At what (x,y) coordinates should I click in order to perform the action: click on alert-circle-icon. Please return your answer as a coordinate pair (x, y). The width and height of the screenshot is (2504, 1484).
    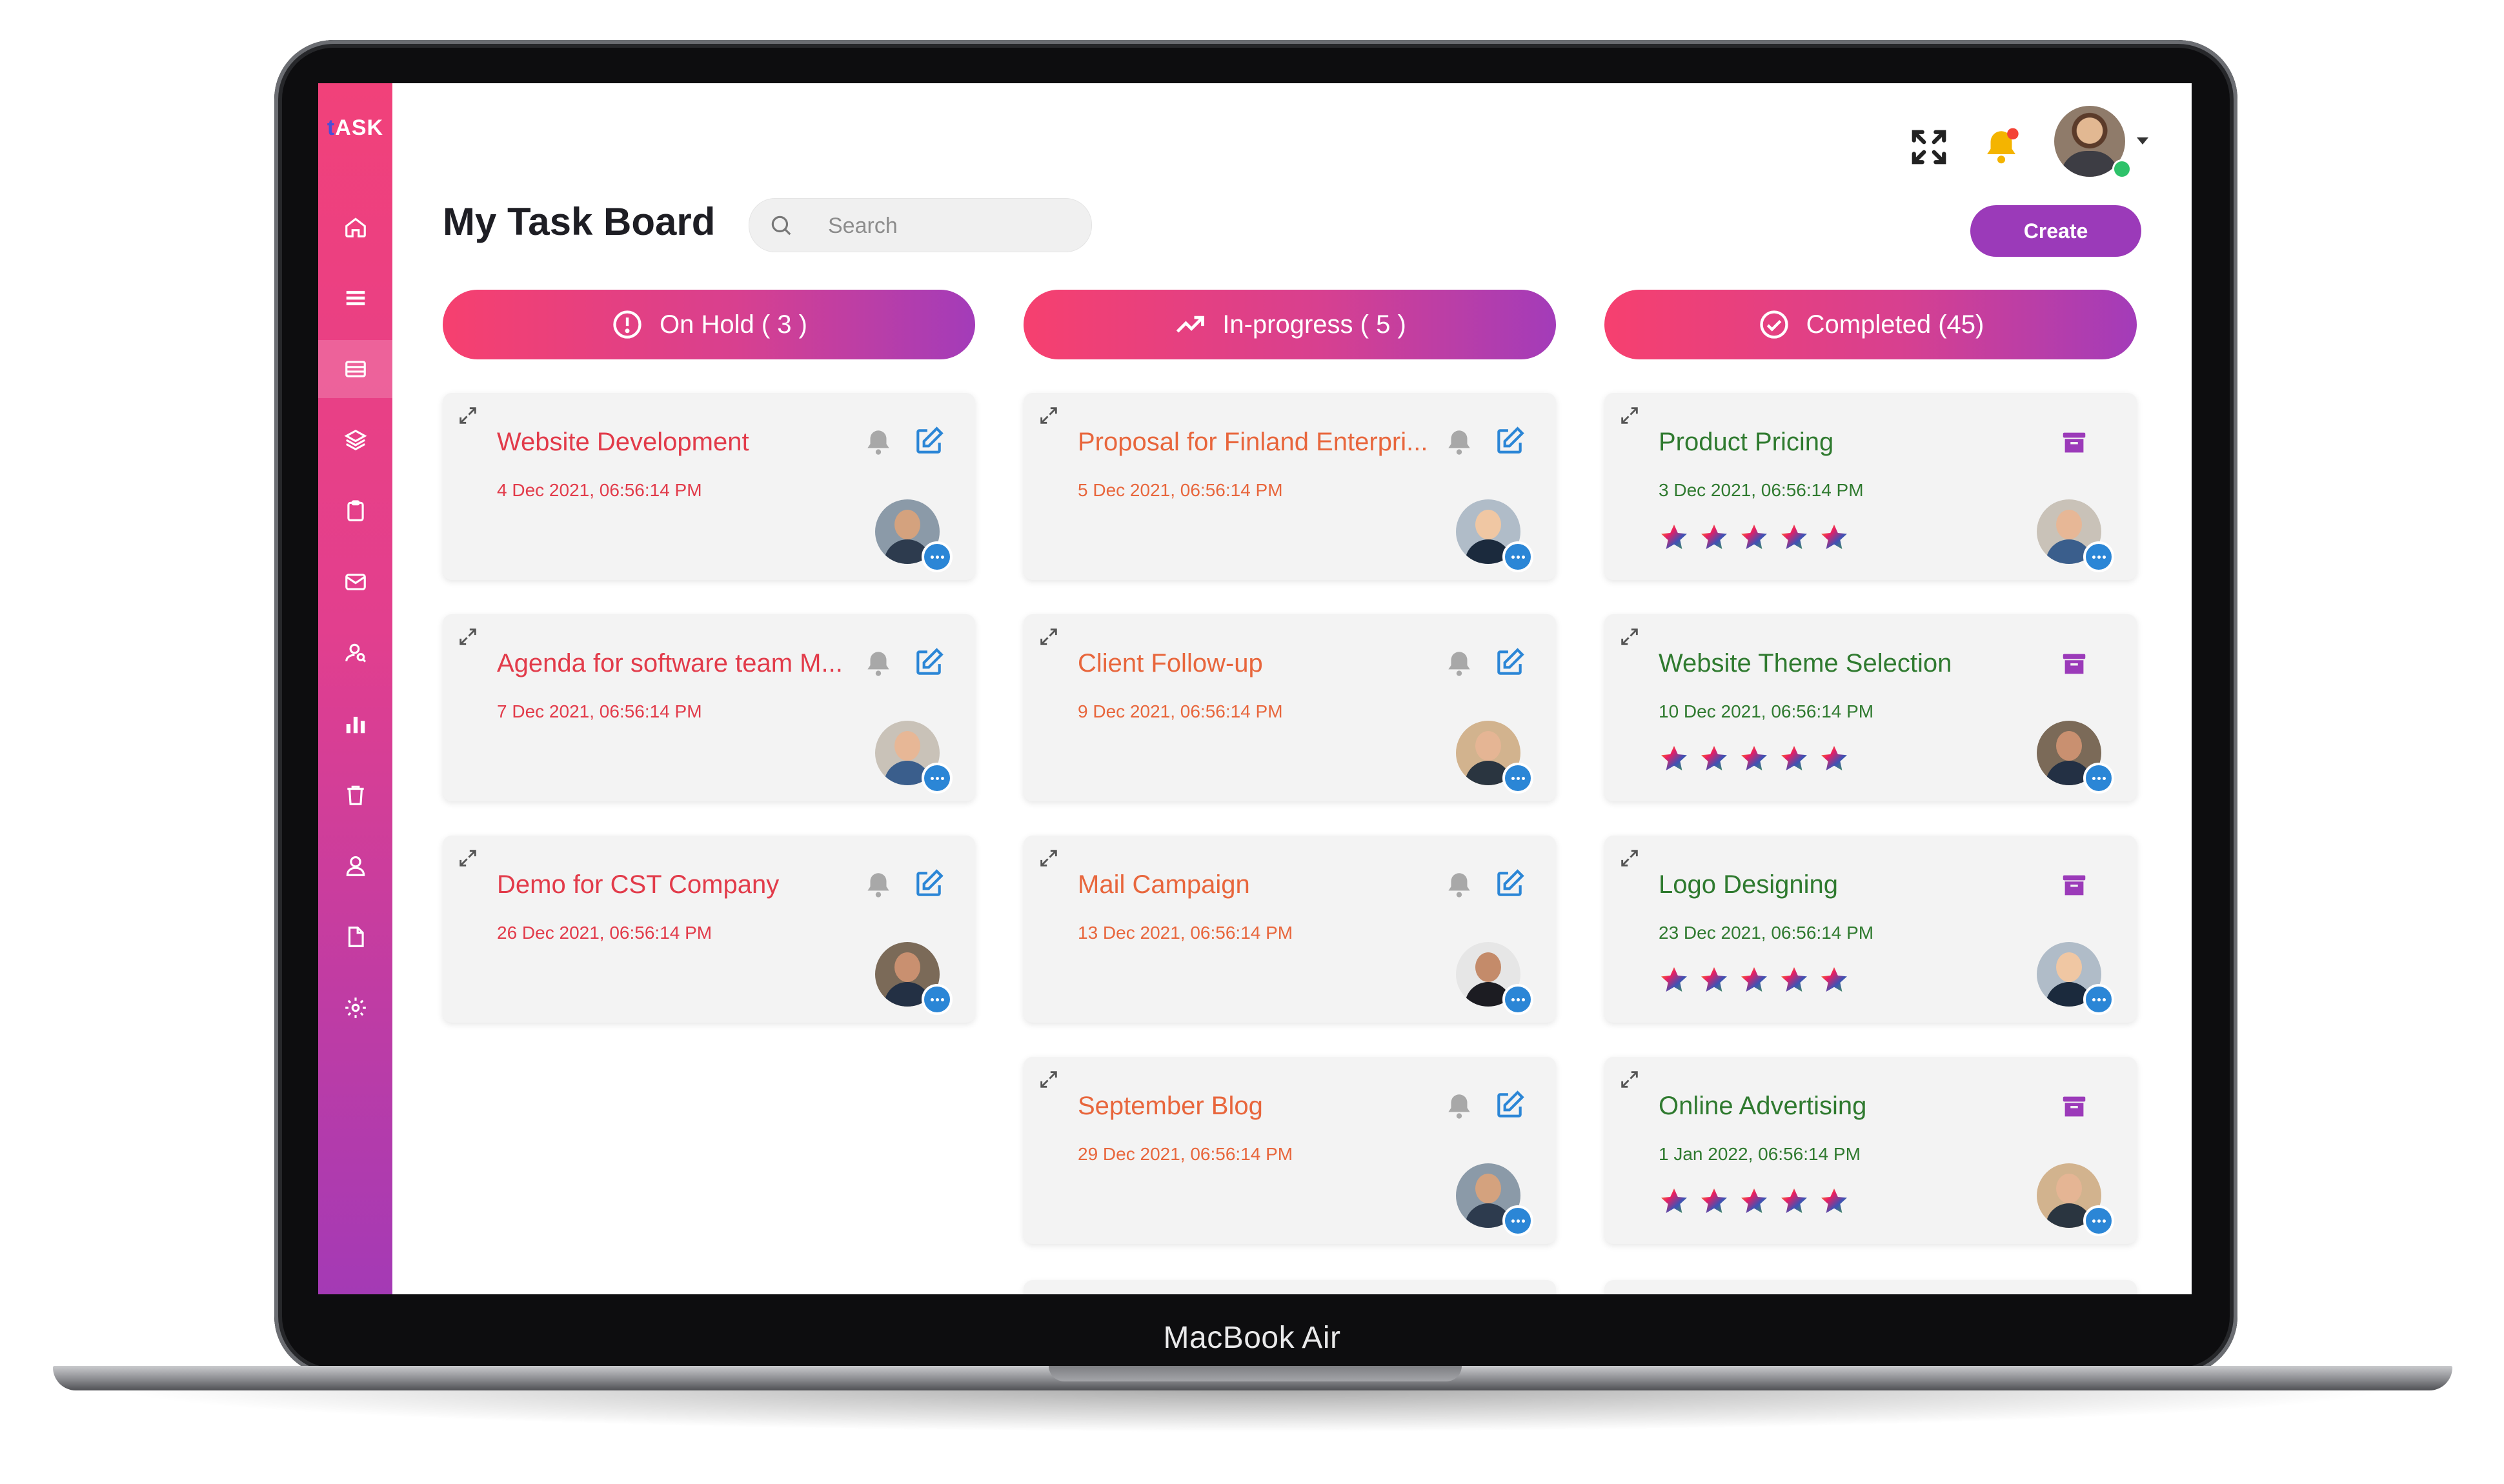
    Looking at the image, I should click on (627, 325).